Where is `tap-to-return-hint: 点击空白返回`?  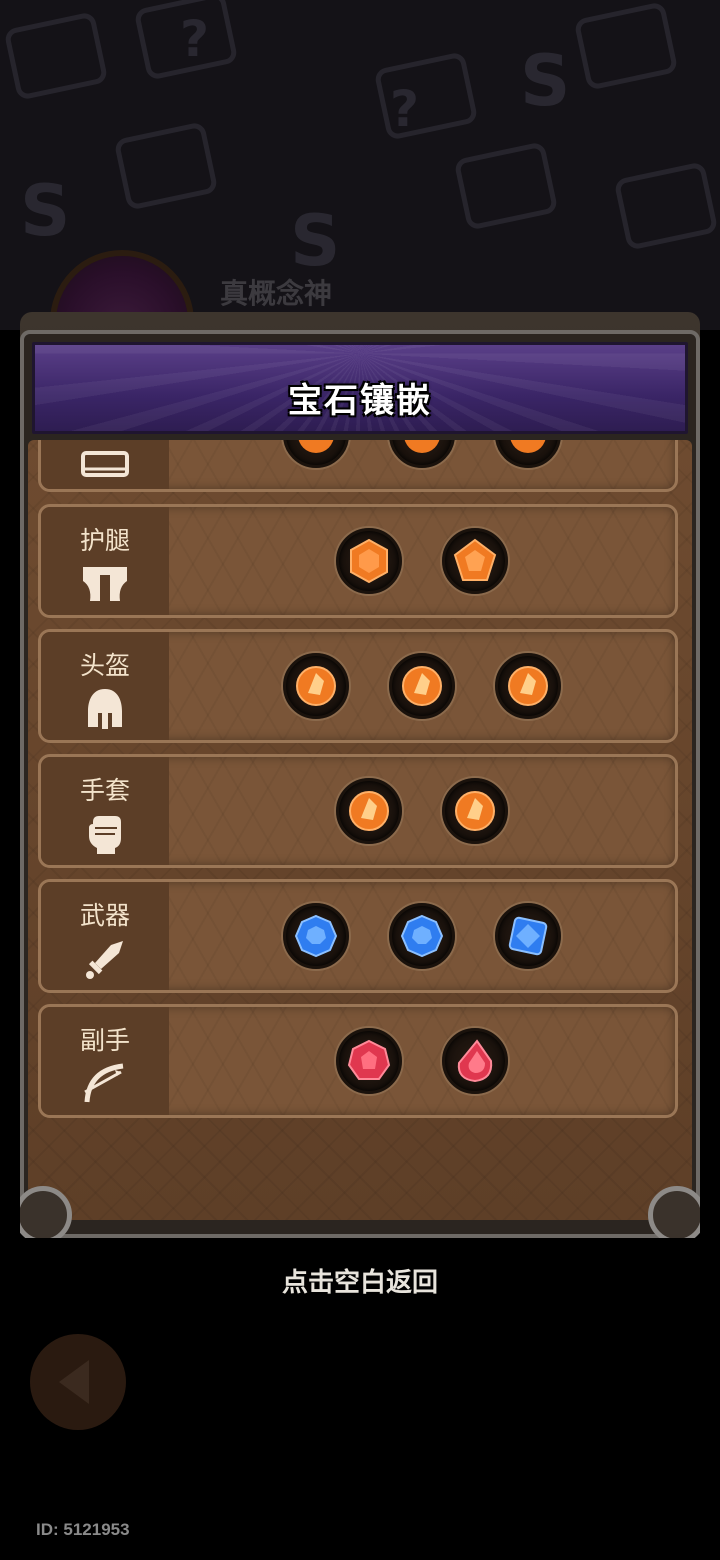 tap-to-return-hint: 点击空白返回 is located at coordinates (360, 1280).